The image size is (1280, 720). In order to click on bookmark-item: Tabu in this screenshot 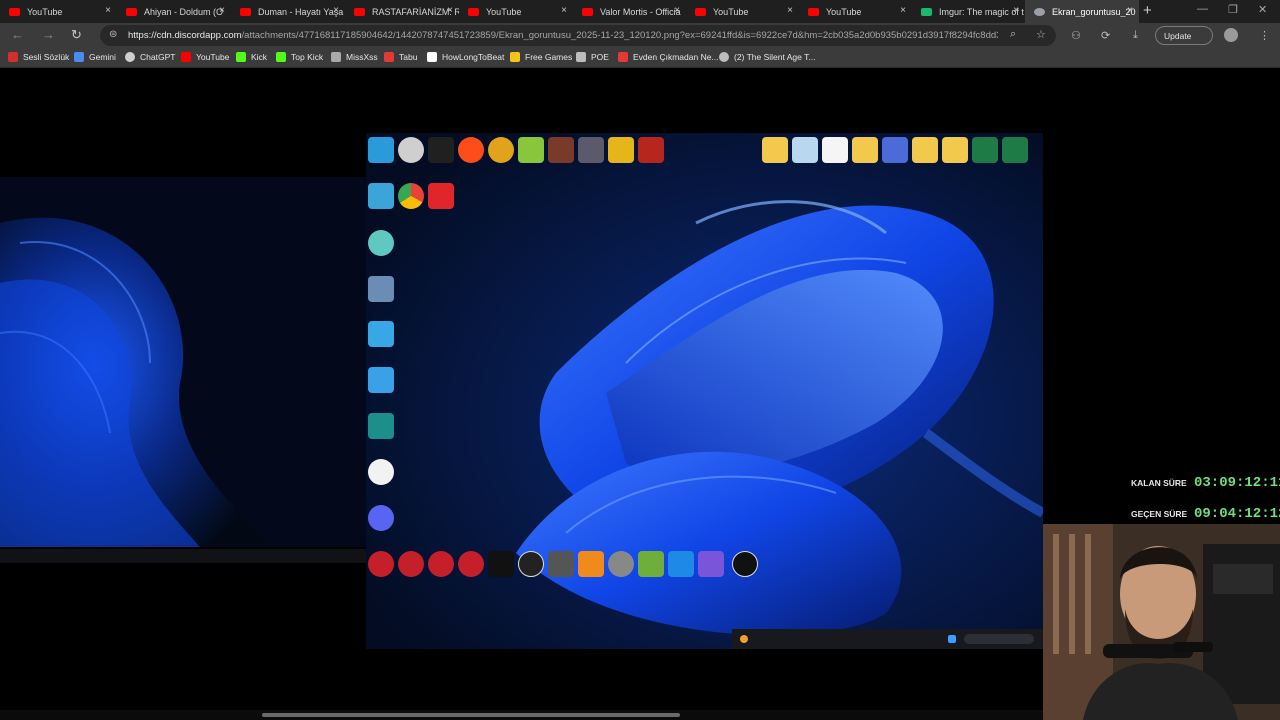, I will do `click(400, 57)`.